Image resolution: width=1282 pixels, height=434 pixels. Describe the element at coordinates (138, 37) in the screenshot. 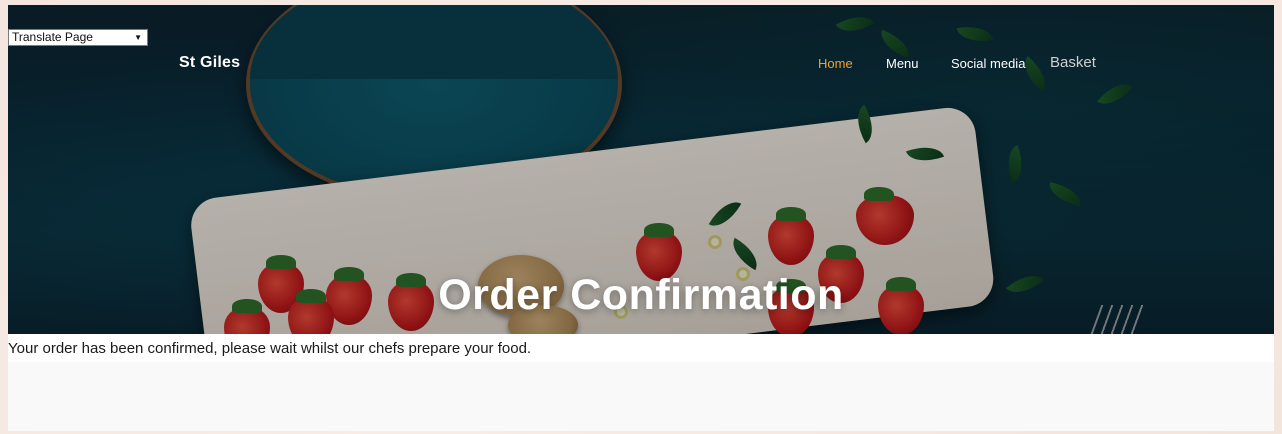

I see `chevron-down-icon: ▼` at that location.